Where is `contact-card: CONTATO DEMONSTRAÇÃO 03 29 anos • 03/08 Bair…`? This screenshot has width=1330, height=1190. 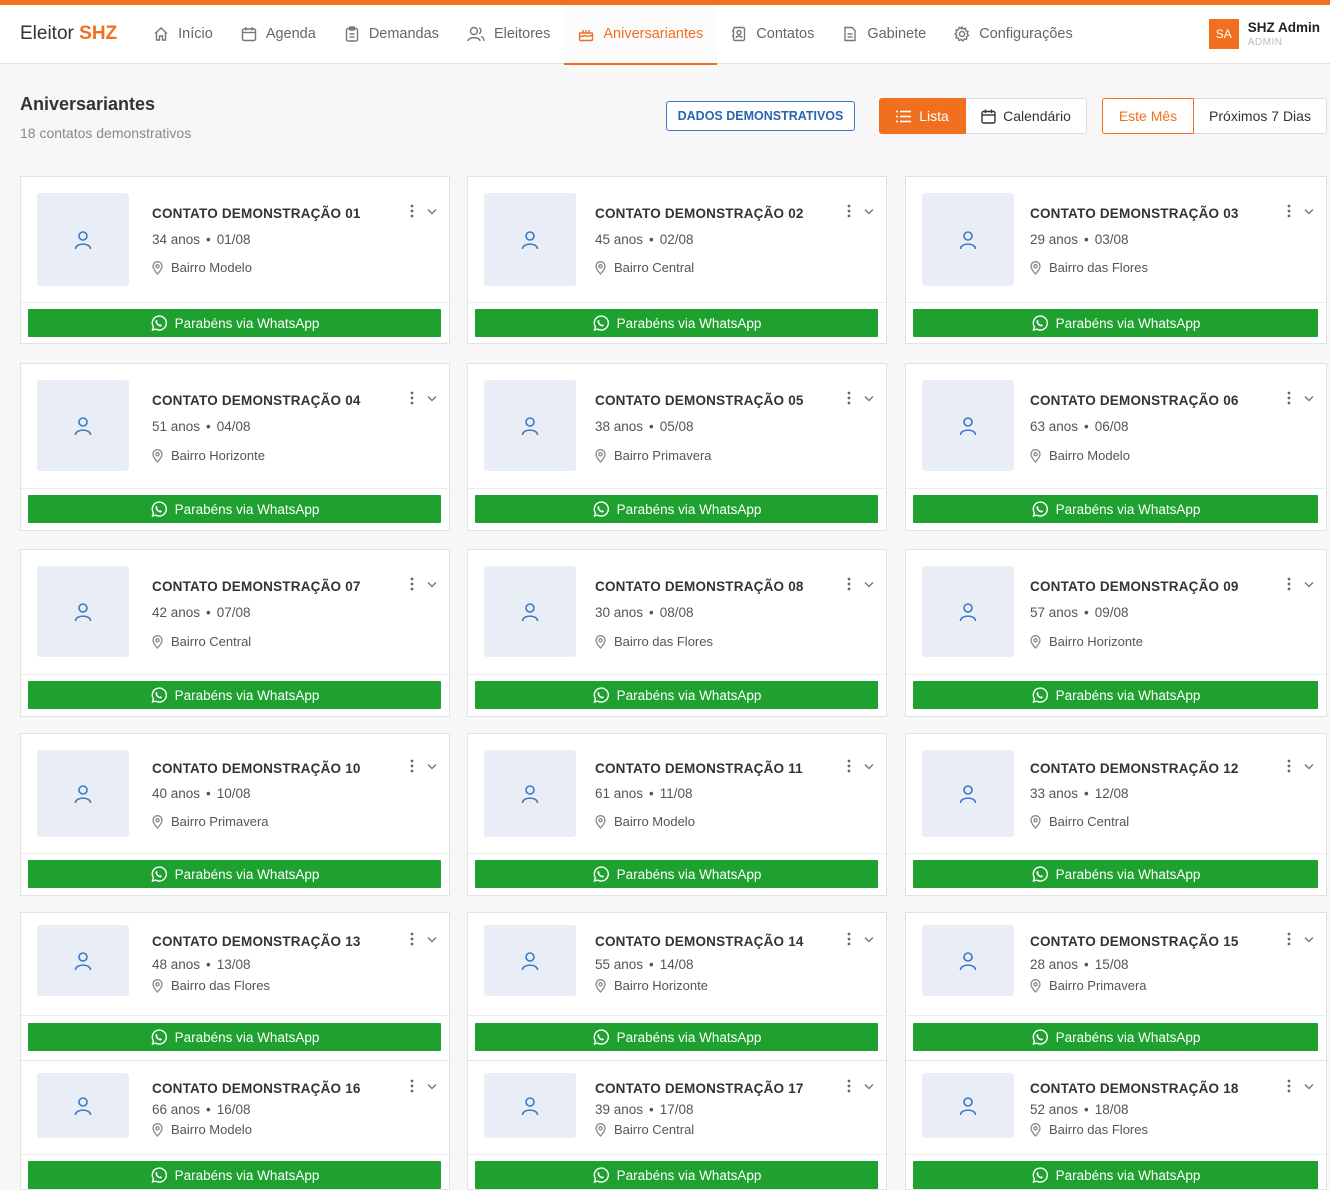
contact-card: CONTATO DEMONSTRAÇÃO 03 29 anos • 03/08 Bair… is located at coordinates (1116, 260).